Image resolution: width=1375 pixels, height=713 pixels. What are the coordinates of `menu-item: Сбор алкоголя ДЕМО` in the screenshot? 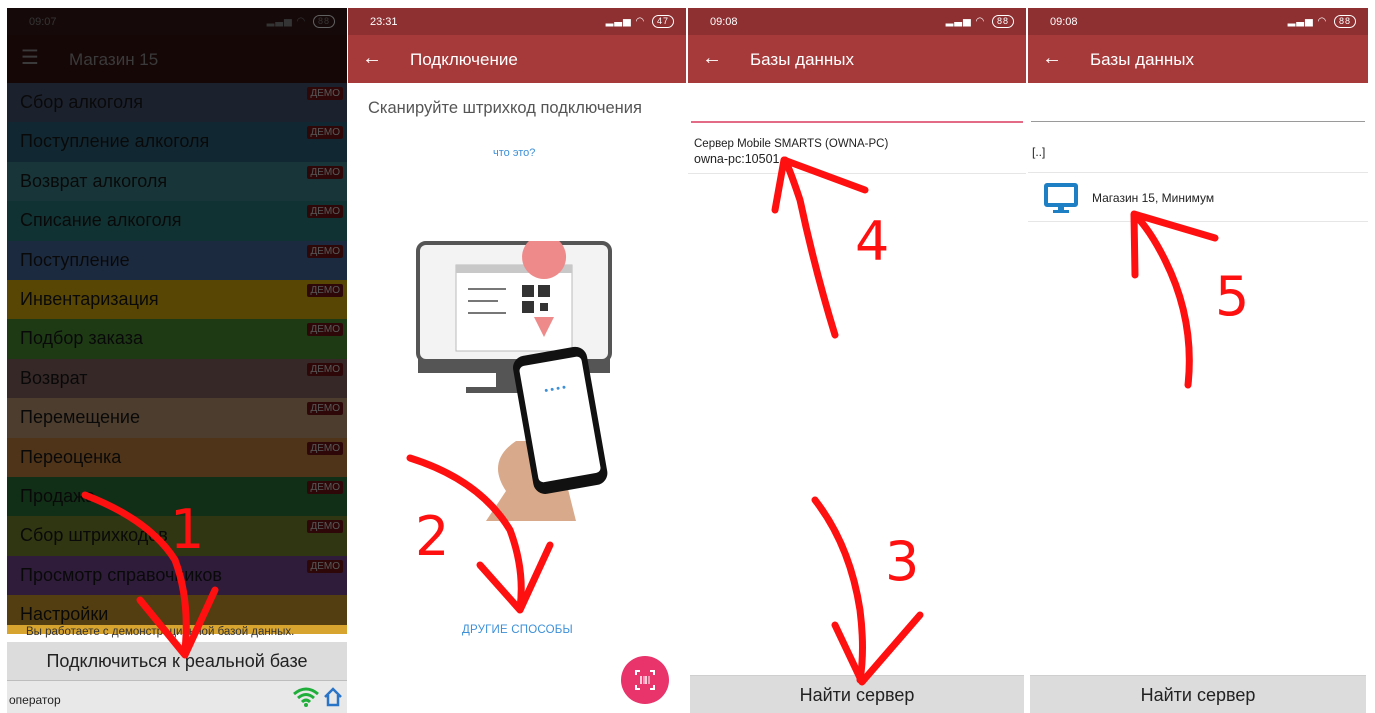 It's located at (177, 103).